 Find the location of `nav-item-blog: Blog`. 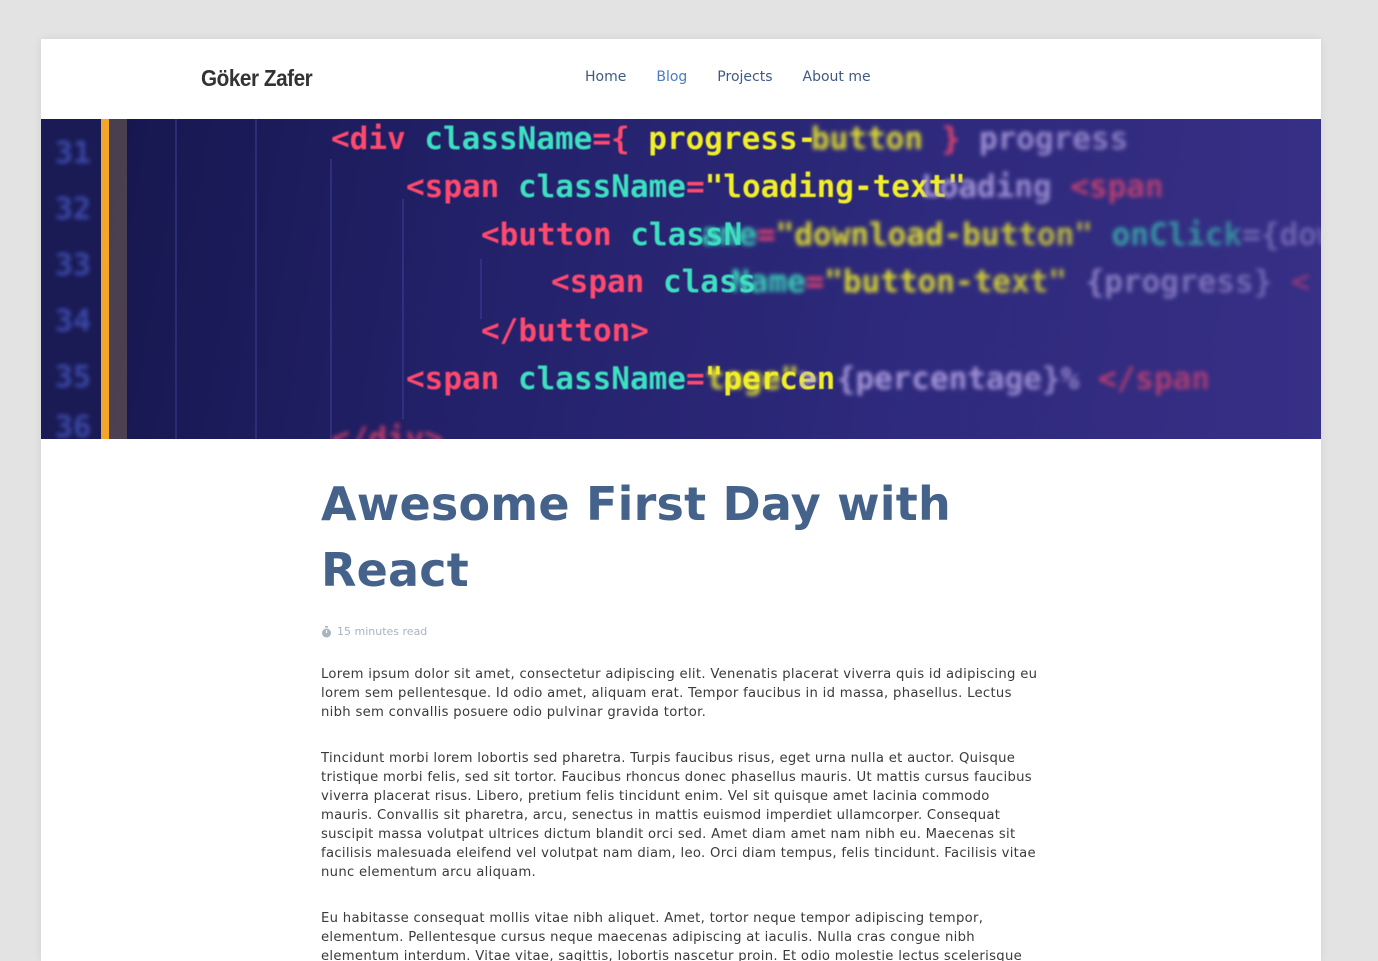

nav-item-blog: Blog is located at coordinates (671, 77).